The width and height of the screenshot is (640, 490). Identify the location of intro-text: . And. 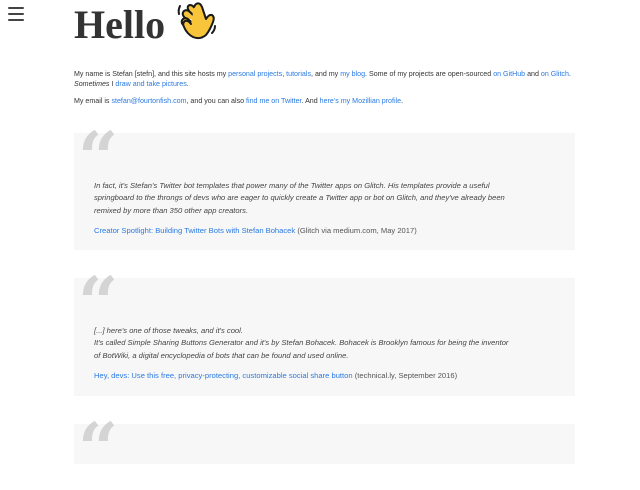
(310, 101).